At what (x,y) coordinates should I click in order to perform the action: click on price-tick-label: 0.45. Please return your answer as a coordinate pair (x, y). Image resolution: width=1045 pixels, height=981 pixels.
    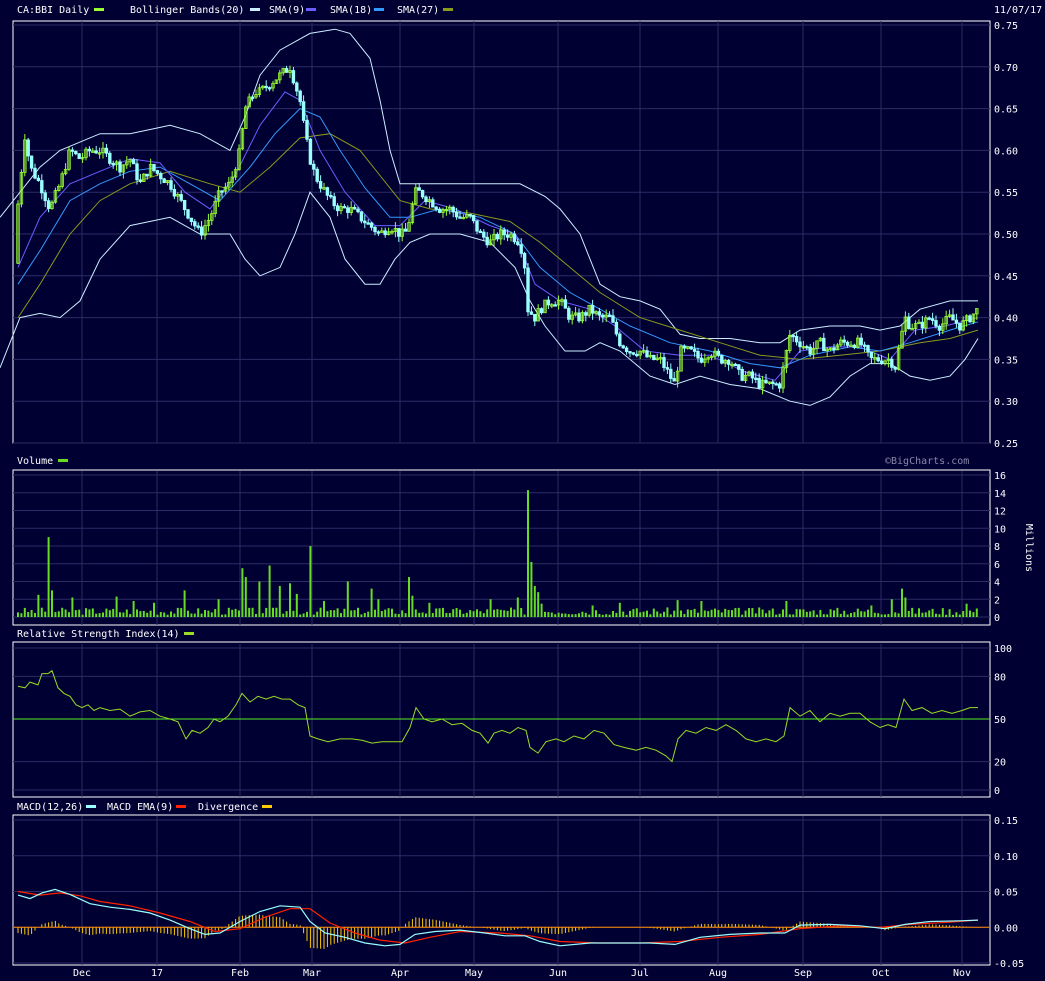
    Looking at the image, I should click on (1006, 277).